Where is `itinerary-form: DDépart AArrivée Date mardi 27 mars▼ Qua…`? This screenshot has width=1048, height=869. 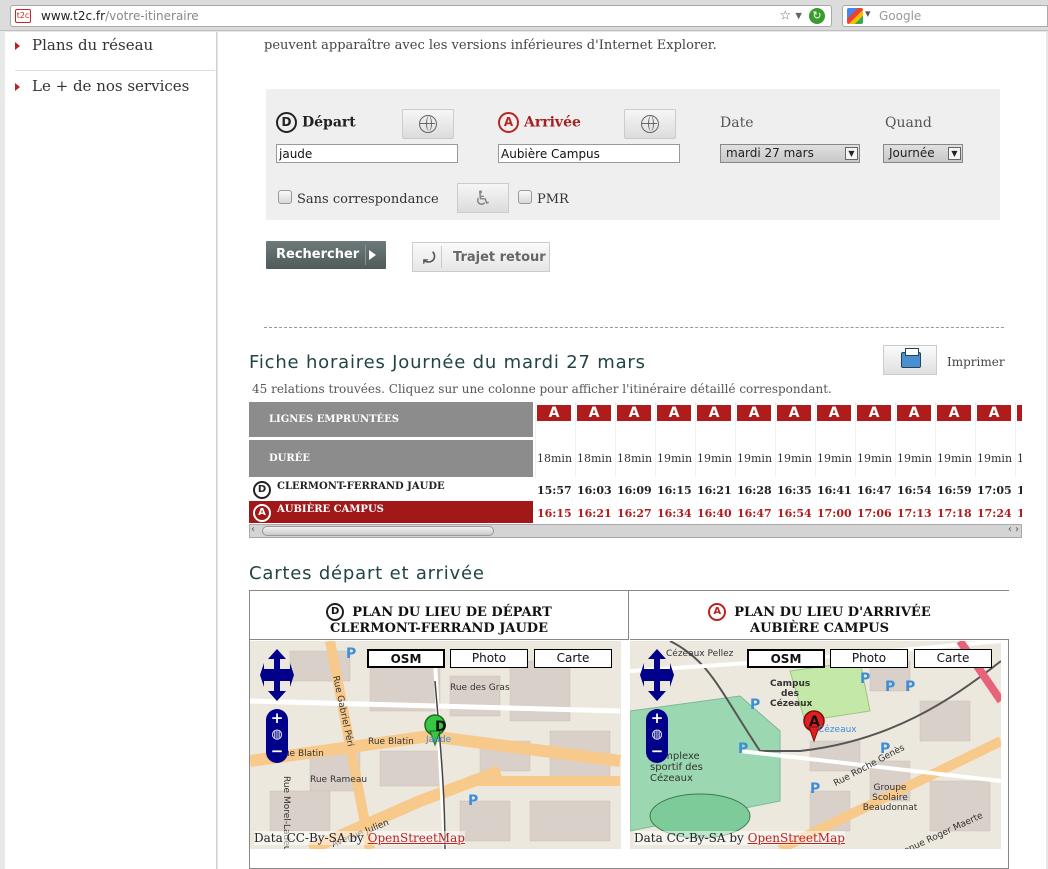 itinerary-form: DDépart AArrivée Date mardi 27 mars▼ Qua… is located at coordinates (633, 154).